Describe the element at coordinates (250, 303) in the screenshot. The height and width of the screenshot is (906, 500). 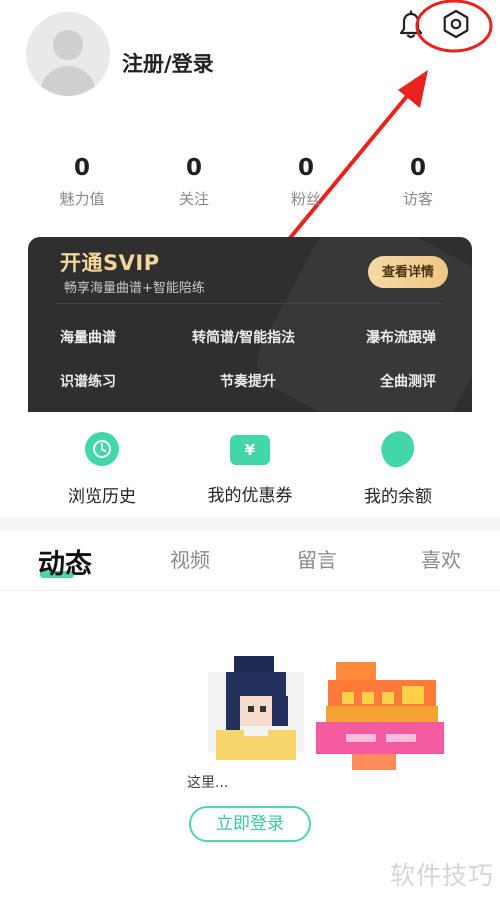
I see `svip-divider` at that location.